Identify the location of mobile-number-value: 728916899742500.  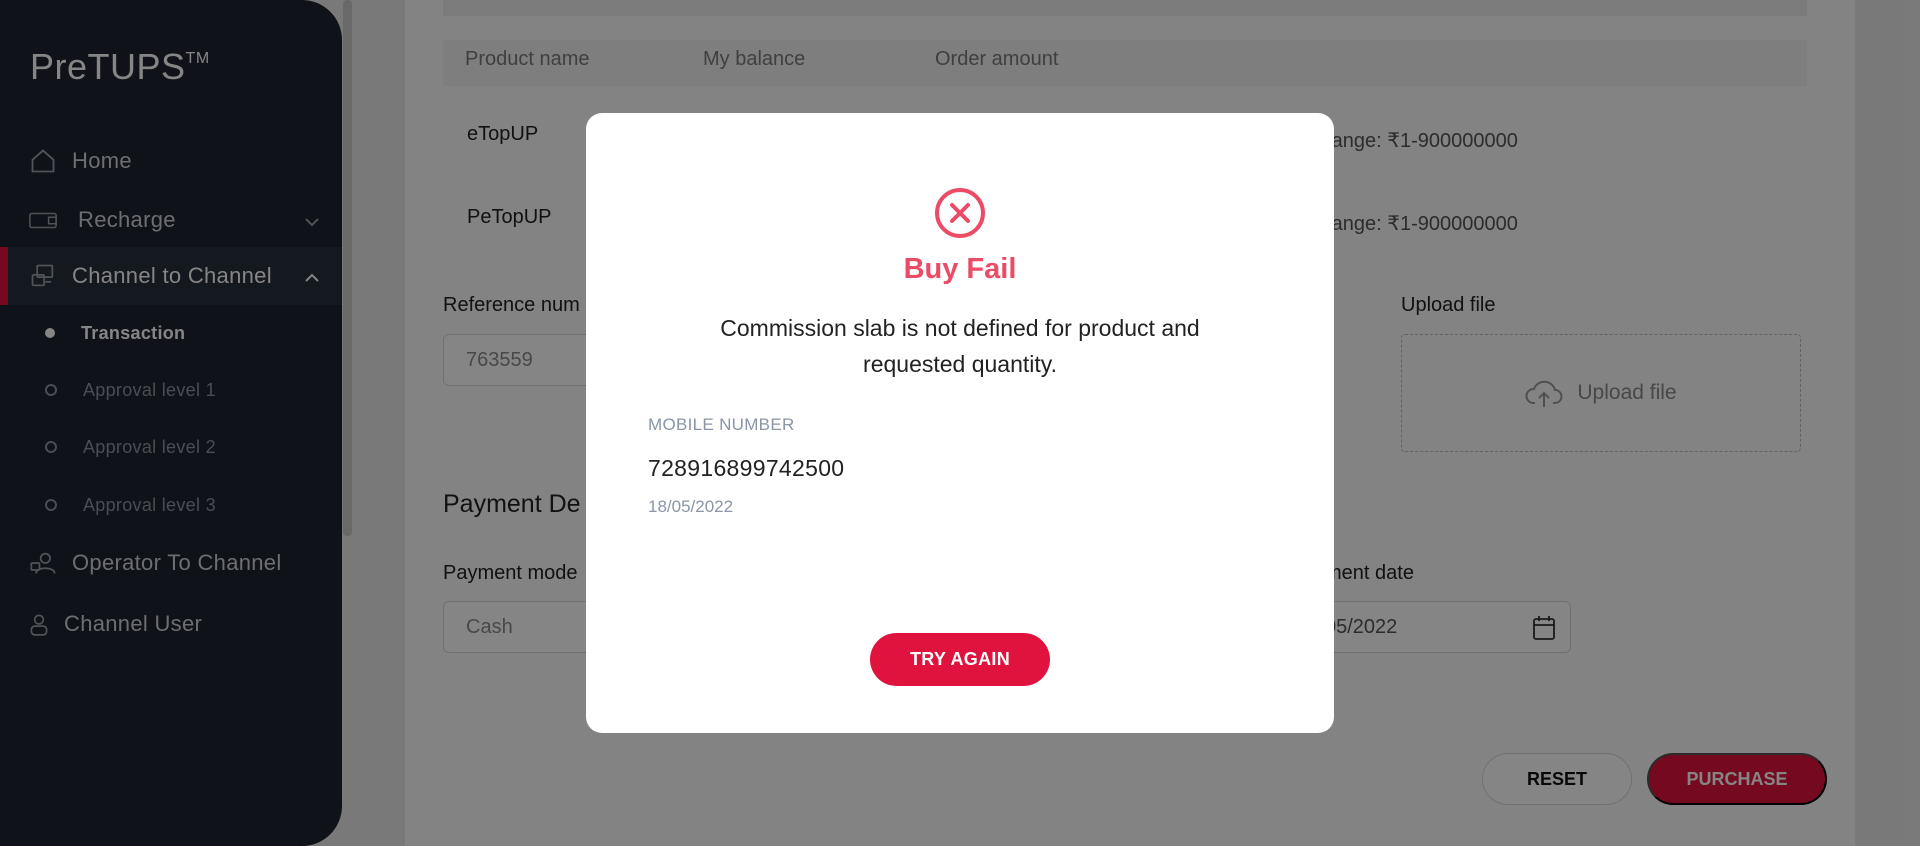
(746, 468).